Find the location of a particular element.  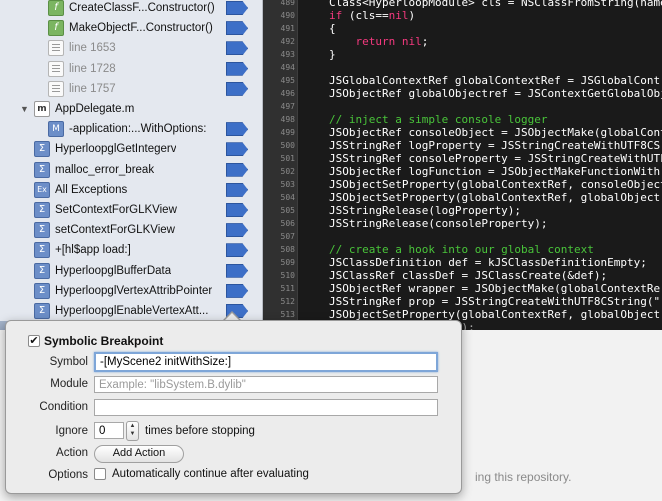

navigator-file-row: ▼ m AppDelegate.m is located at coordinates (131, 109).